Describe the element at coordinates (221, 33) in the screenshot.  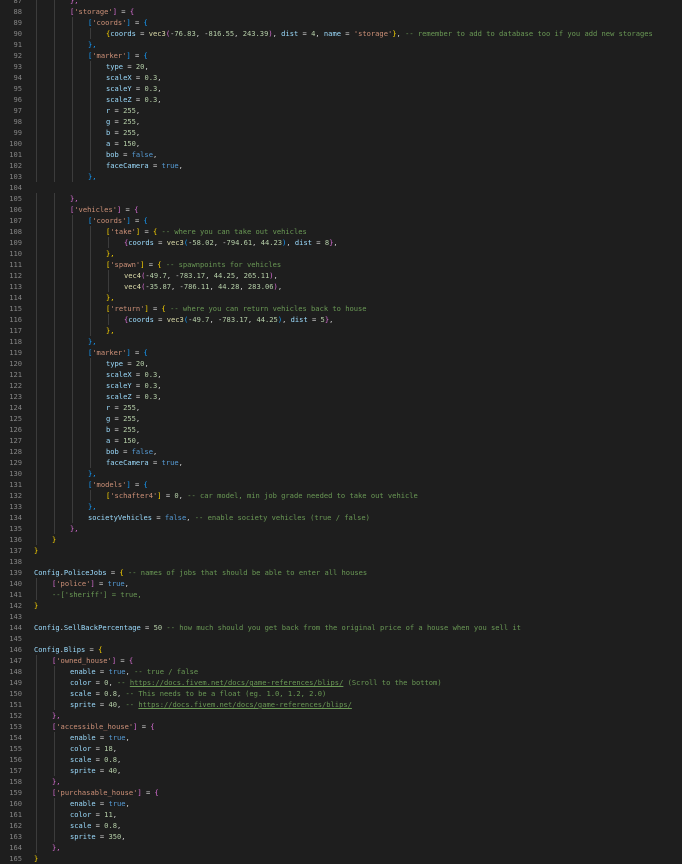
I see `code-token: 816.55` at that location.